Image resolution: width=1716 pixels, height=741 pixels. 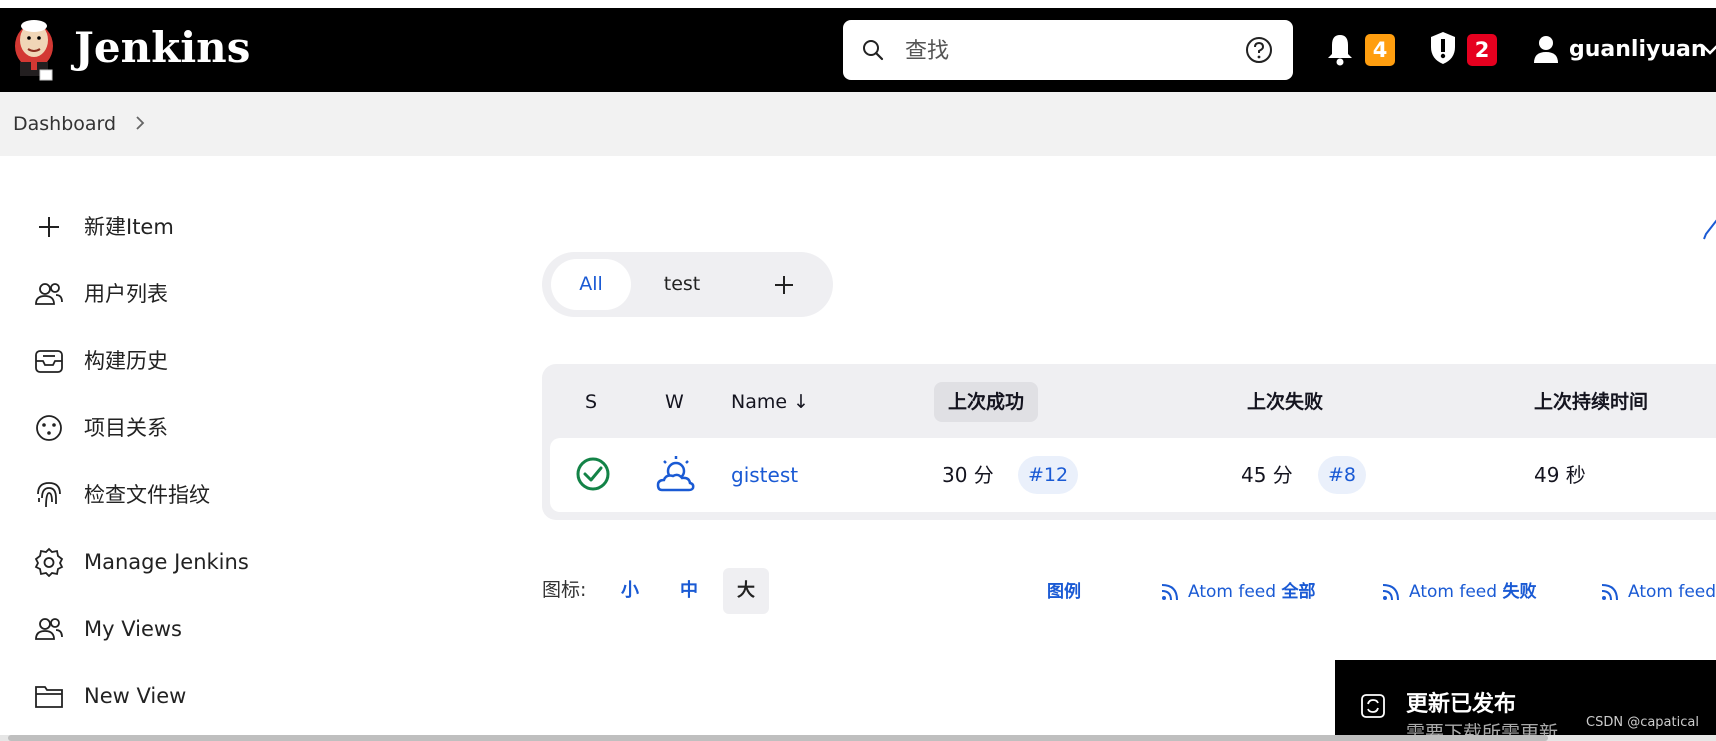 I want to click on search-input, so click(x=1070, y=51).